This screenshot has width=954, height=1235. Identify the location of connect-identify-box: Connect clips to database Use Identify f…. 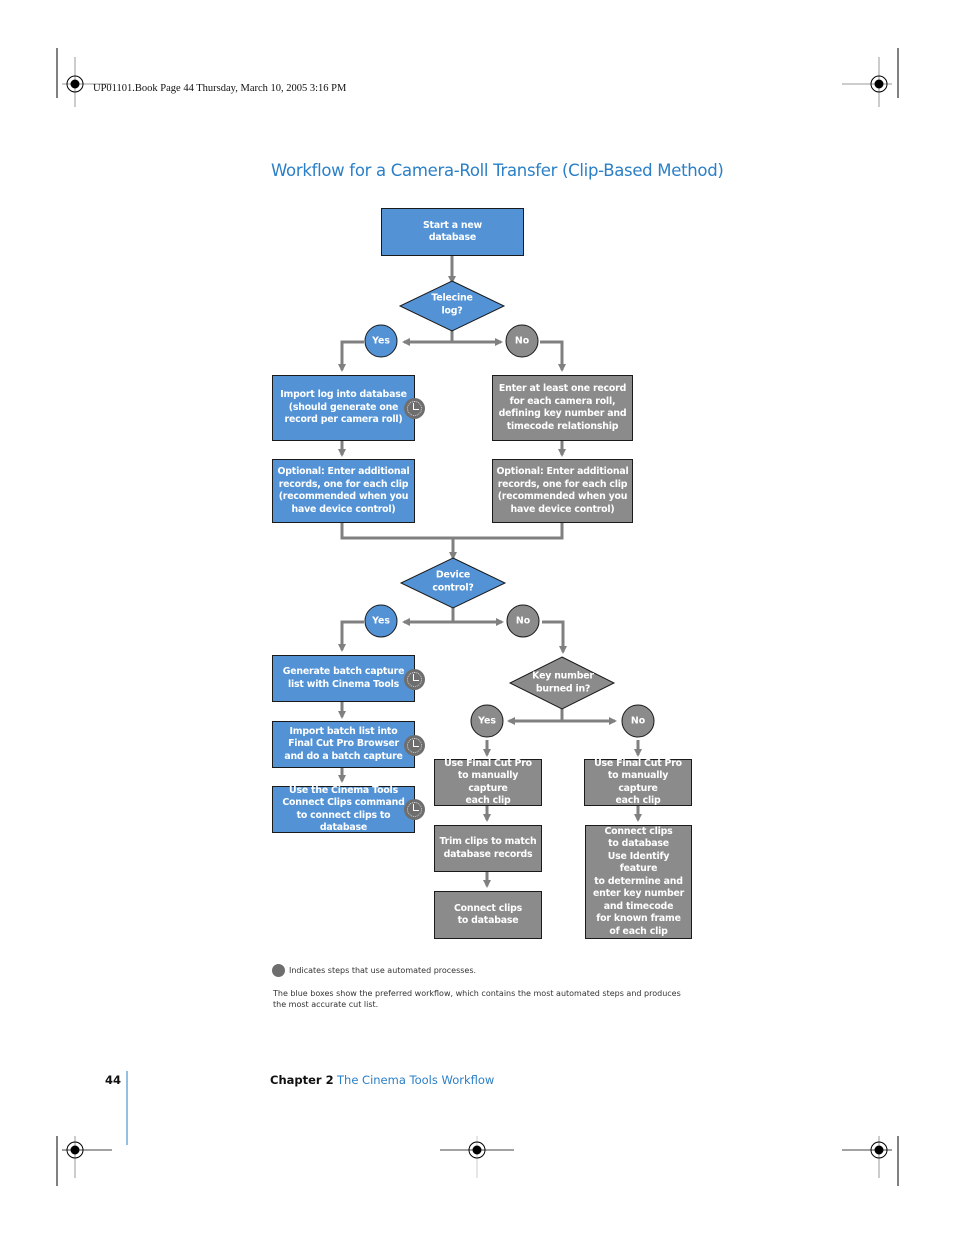
(638, 882).